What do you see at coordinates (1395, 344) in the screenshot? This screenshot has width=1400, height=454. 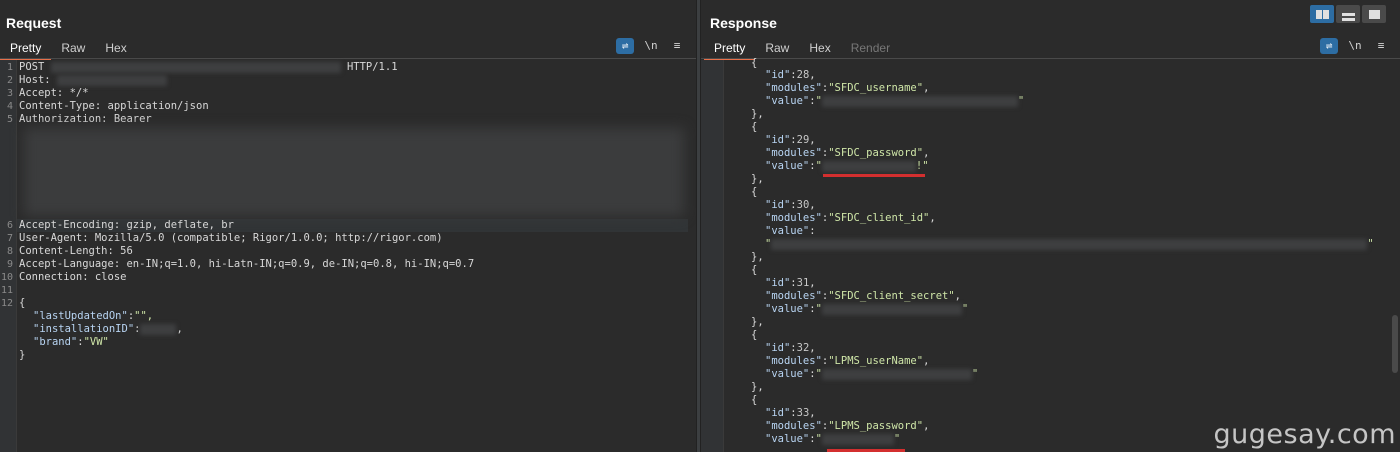 I see `vertical-scrollbar` at bounding box center [1395, 344].